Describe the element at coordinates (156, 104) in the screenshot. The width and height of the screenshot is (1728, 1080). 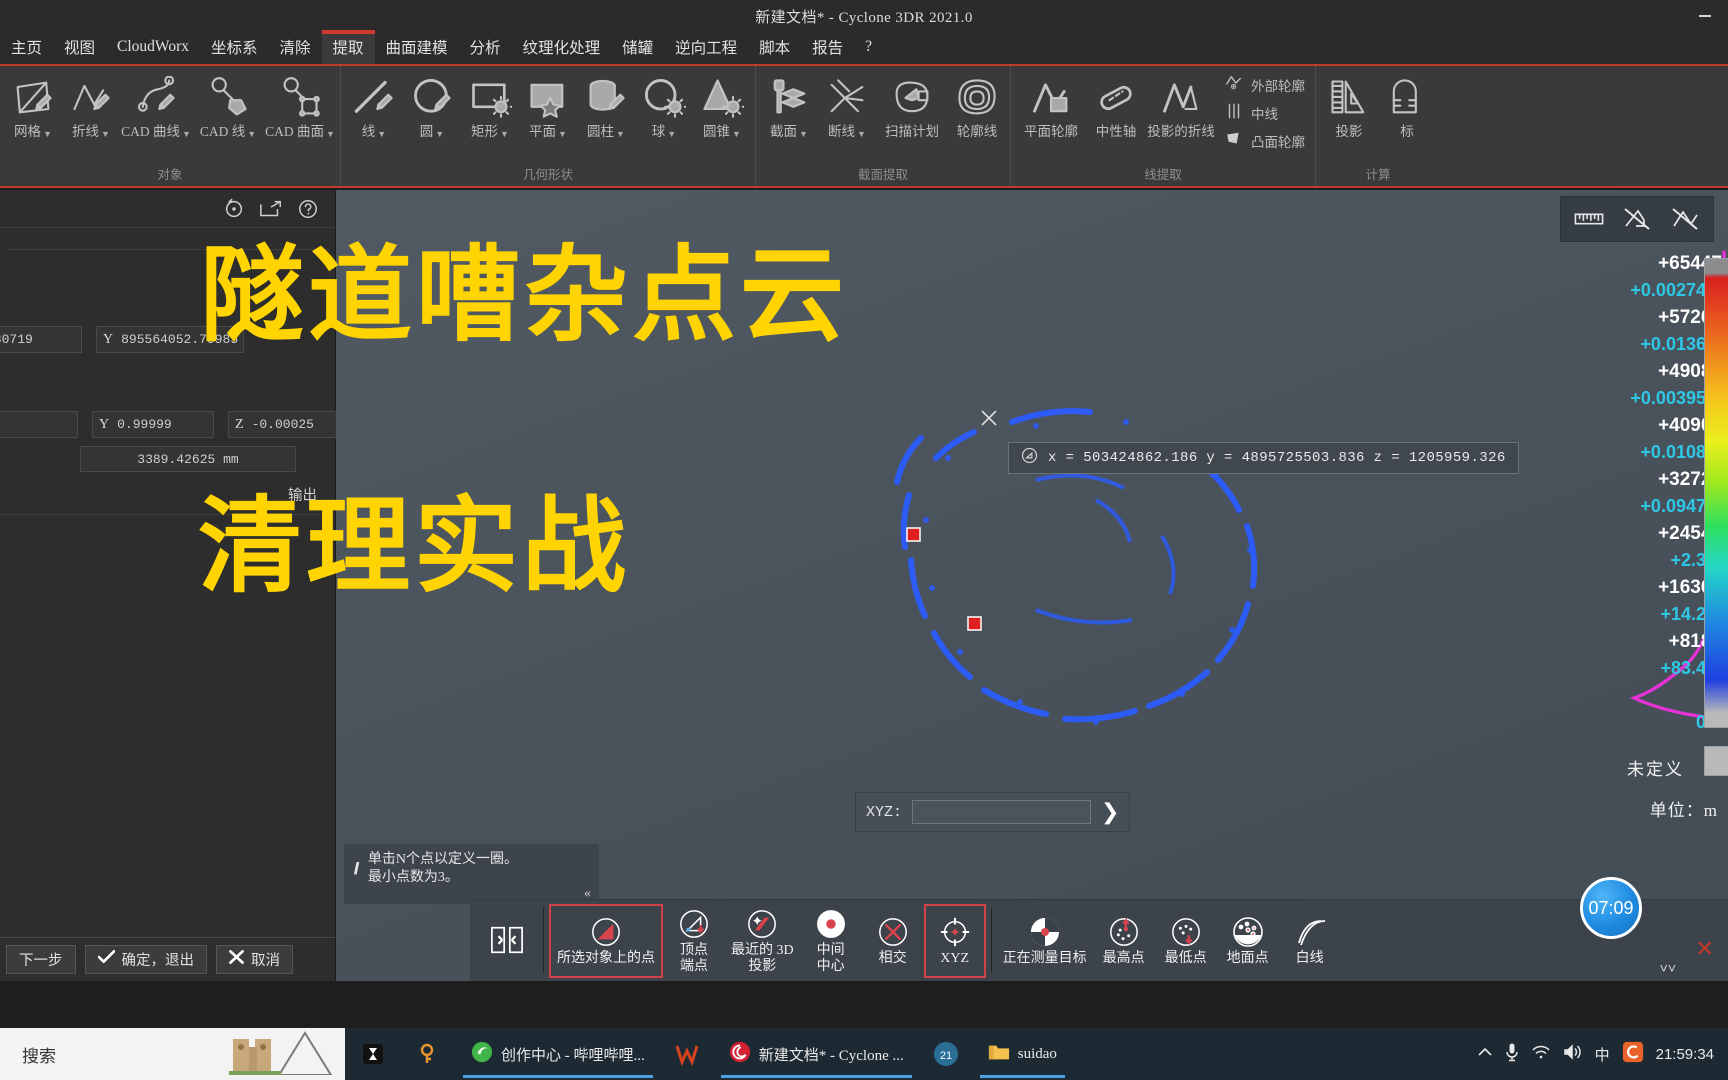
I see `ribbon-button-cad-curve-icon: CAD 曲线 ▼` at that location.